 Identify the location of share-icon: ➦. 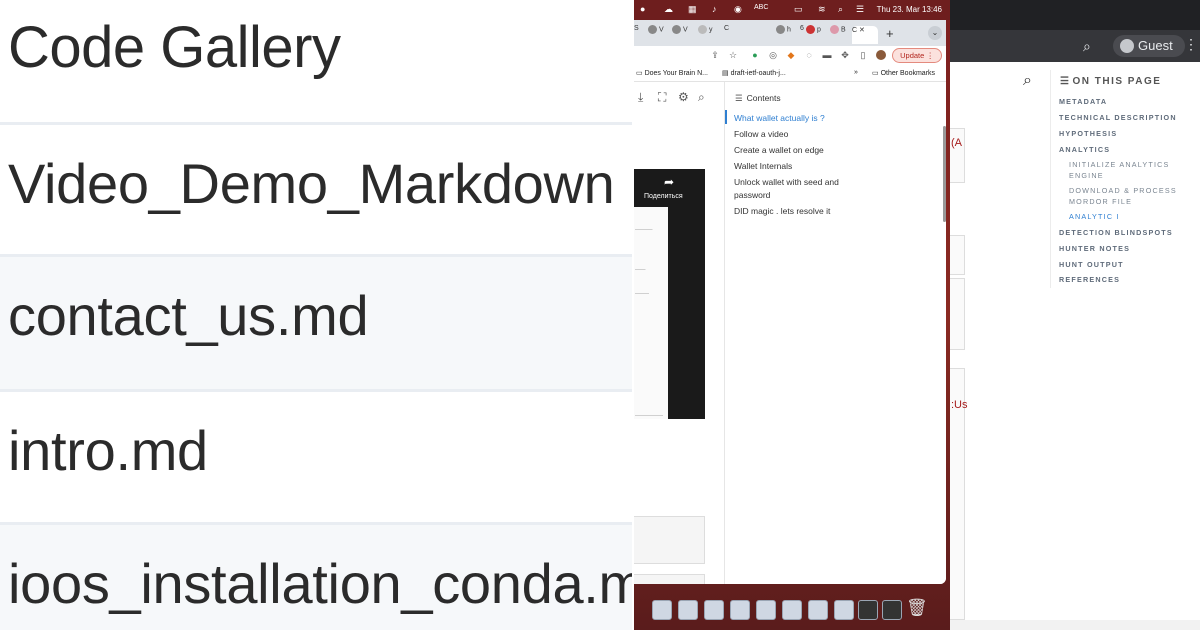
(669, 182).